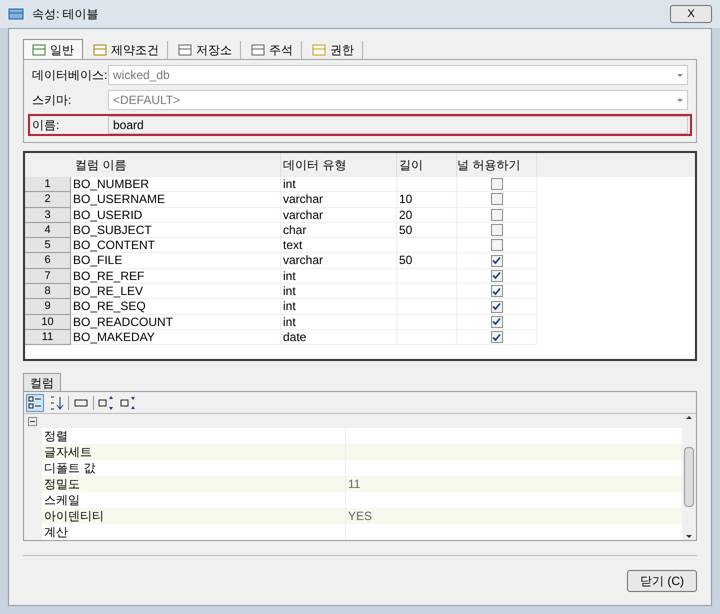 The image size is (720, 614). I want to click on table-cell: date, so click(339, 338).